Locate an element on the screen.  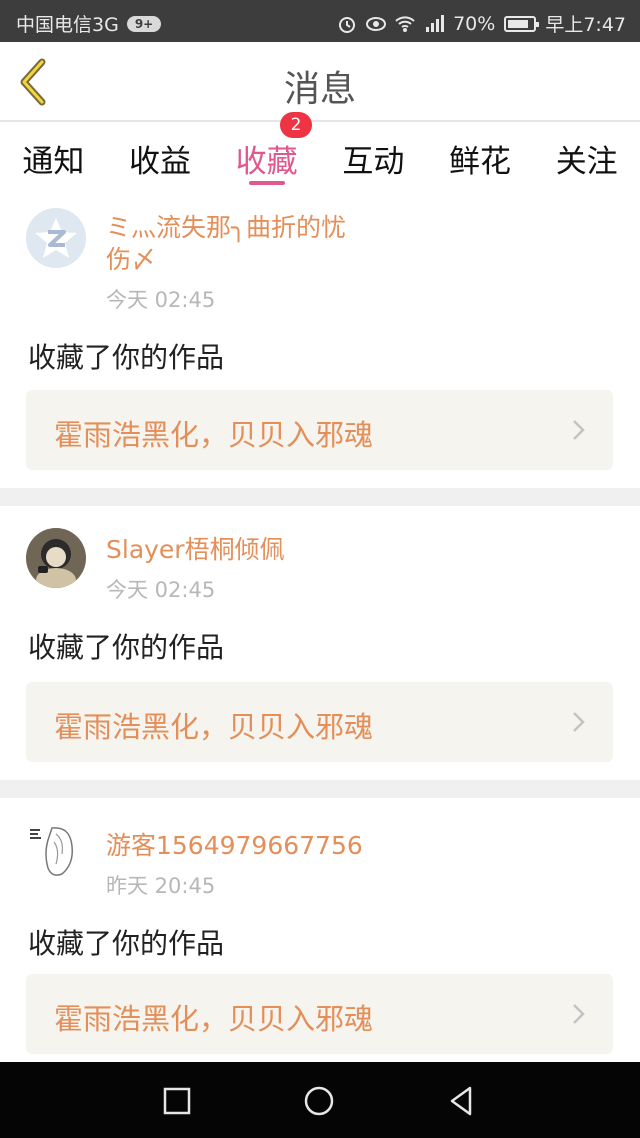
tab-label: 通知 is located at coordinates (53, 162).